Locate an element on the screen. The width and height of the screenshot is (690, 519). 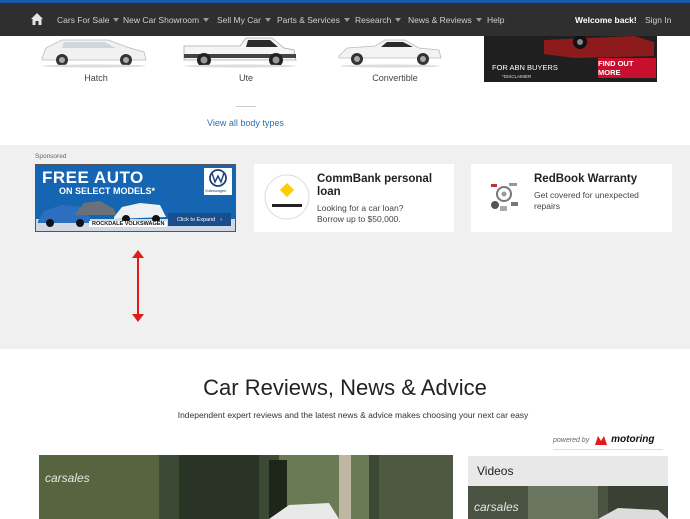
sponsored-label: Sponsored is located at coordinates (51, 156).